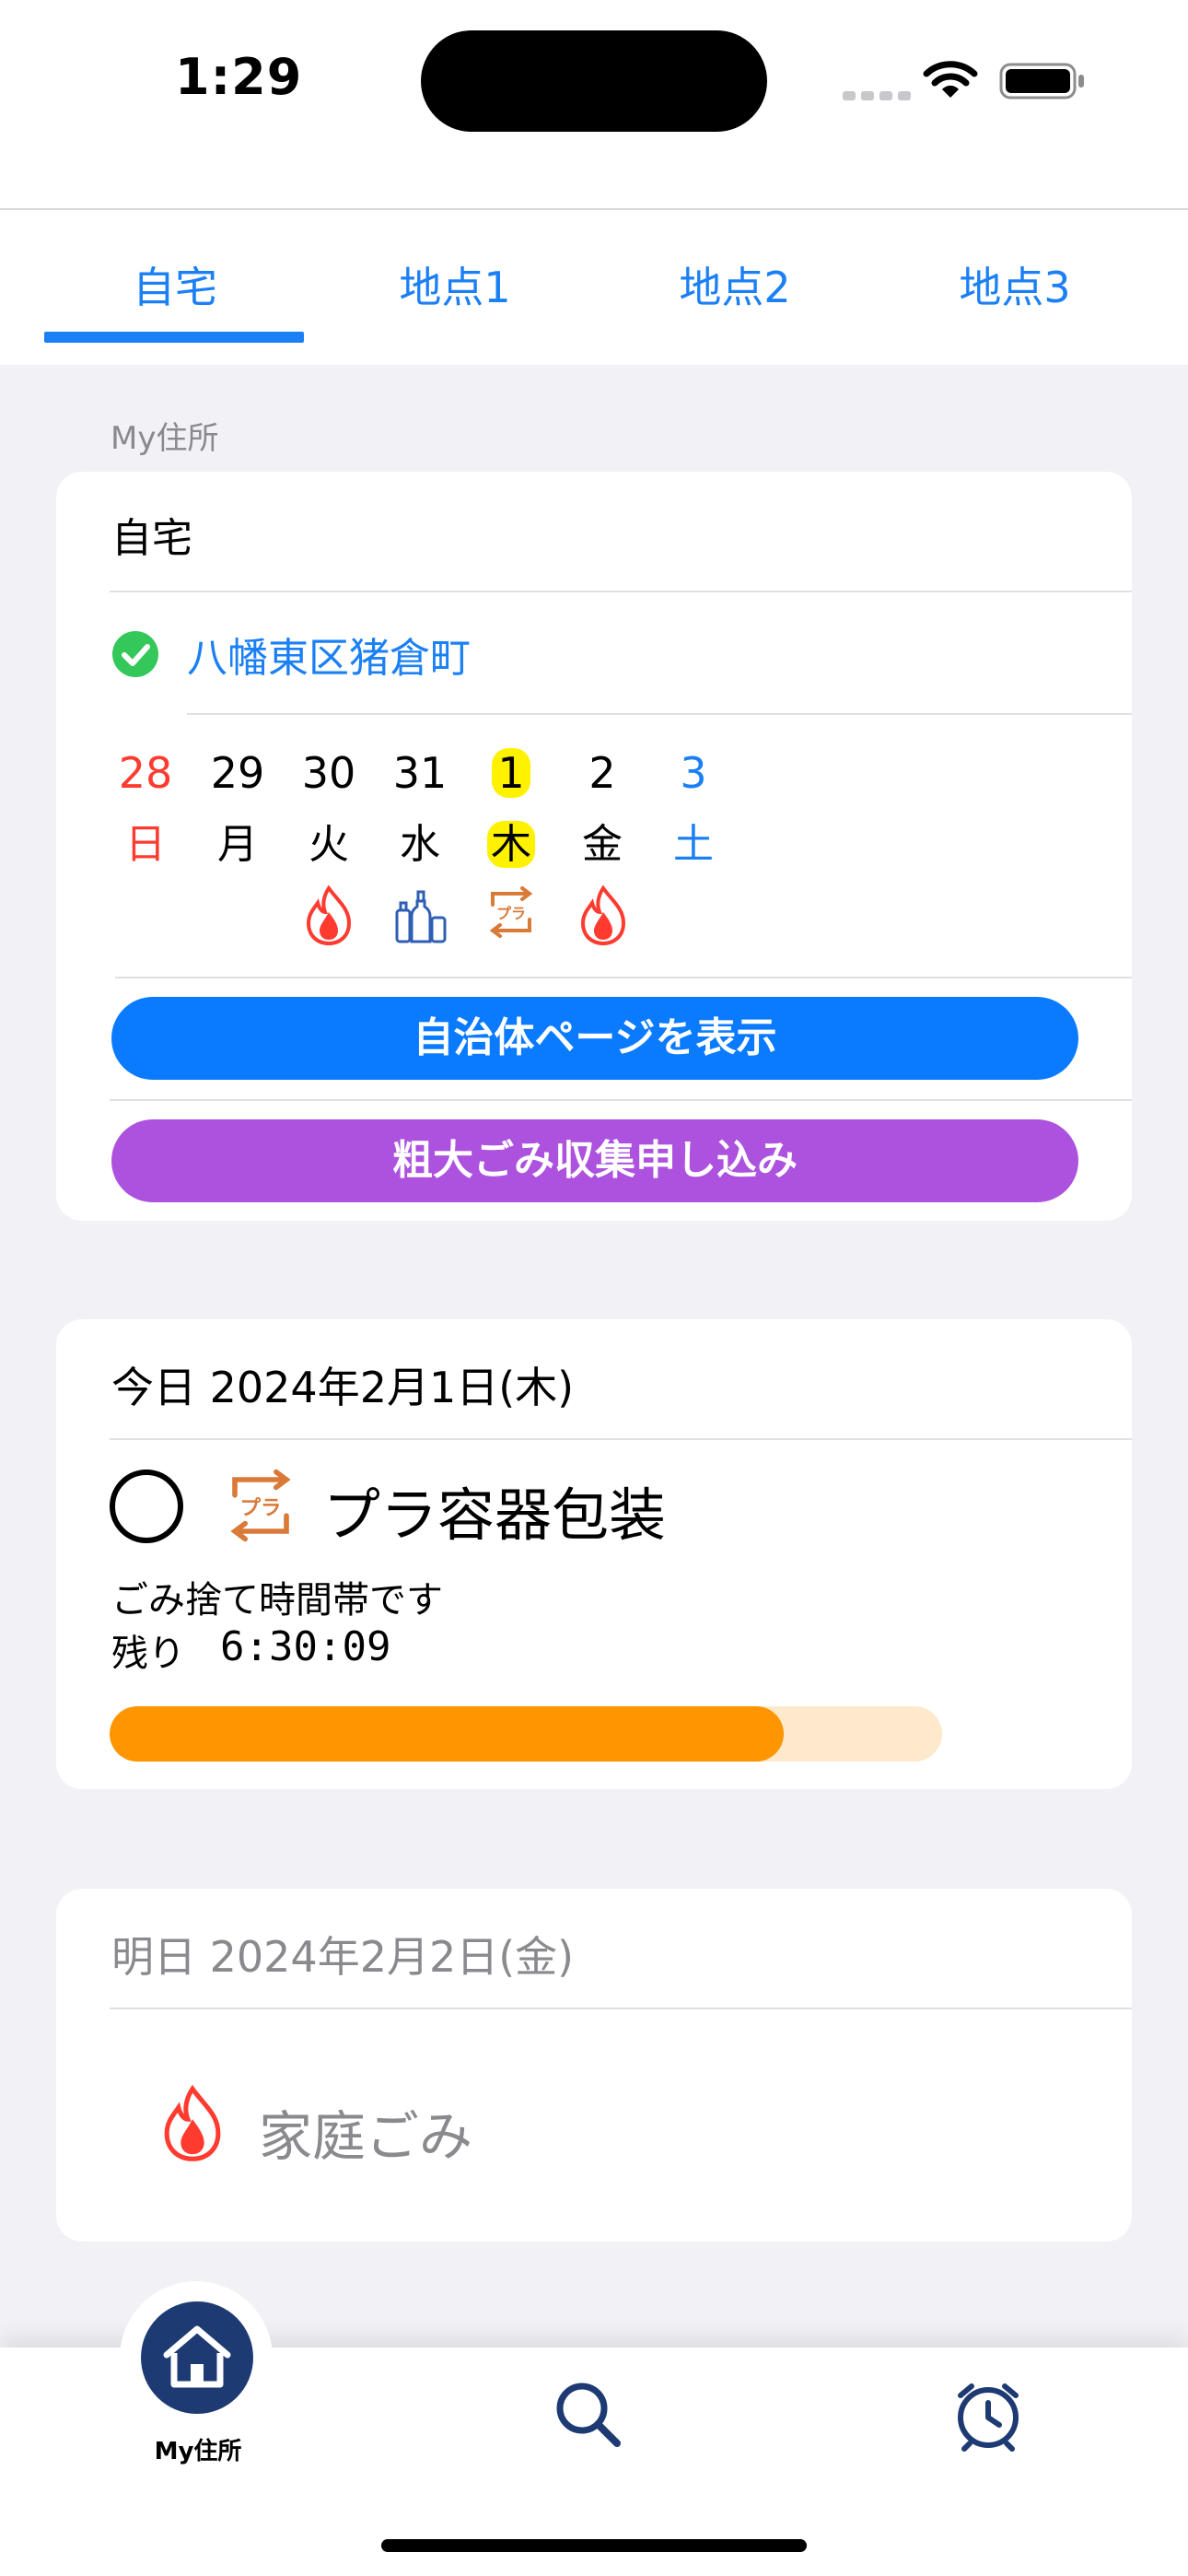 The height and width of the screenshot is (2576, 1188). Describe the element at coordinates (420, 844) in the screenshot. I see `calendar-weekday: 水` at that location.